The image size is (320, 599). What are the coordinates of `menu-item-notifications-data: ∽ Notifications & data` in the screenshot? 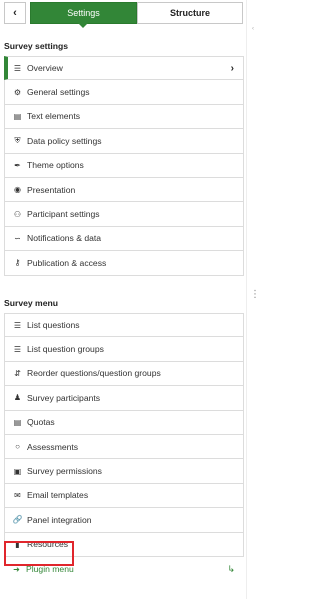 It's located at (124, 239).